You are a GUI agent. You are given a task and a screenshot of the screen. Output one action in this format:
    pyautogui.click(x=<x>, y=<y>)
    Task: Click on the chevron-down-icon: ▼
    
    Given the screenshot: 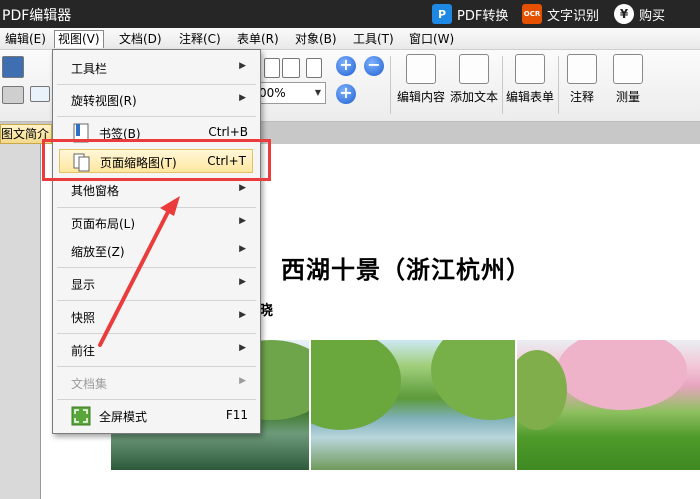 What is the action you would take?
    pyautogui.click(x=318, y=93)
    